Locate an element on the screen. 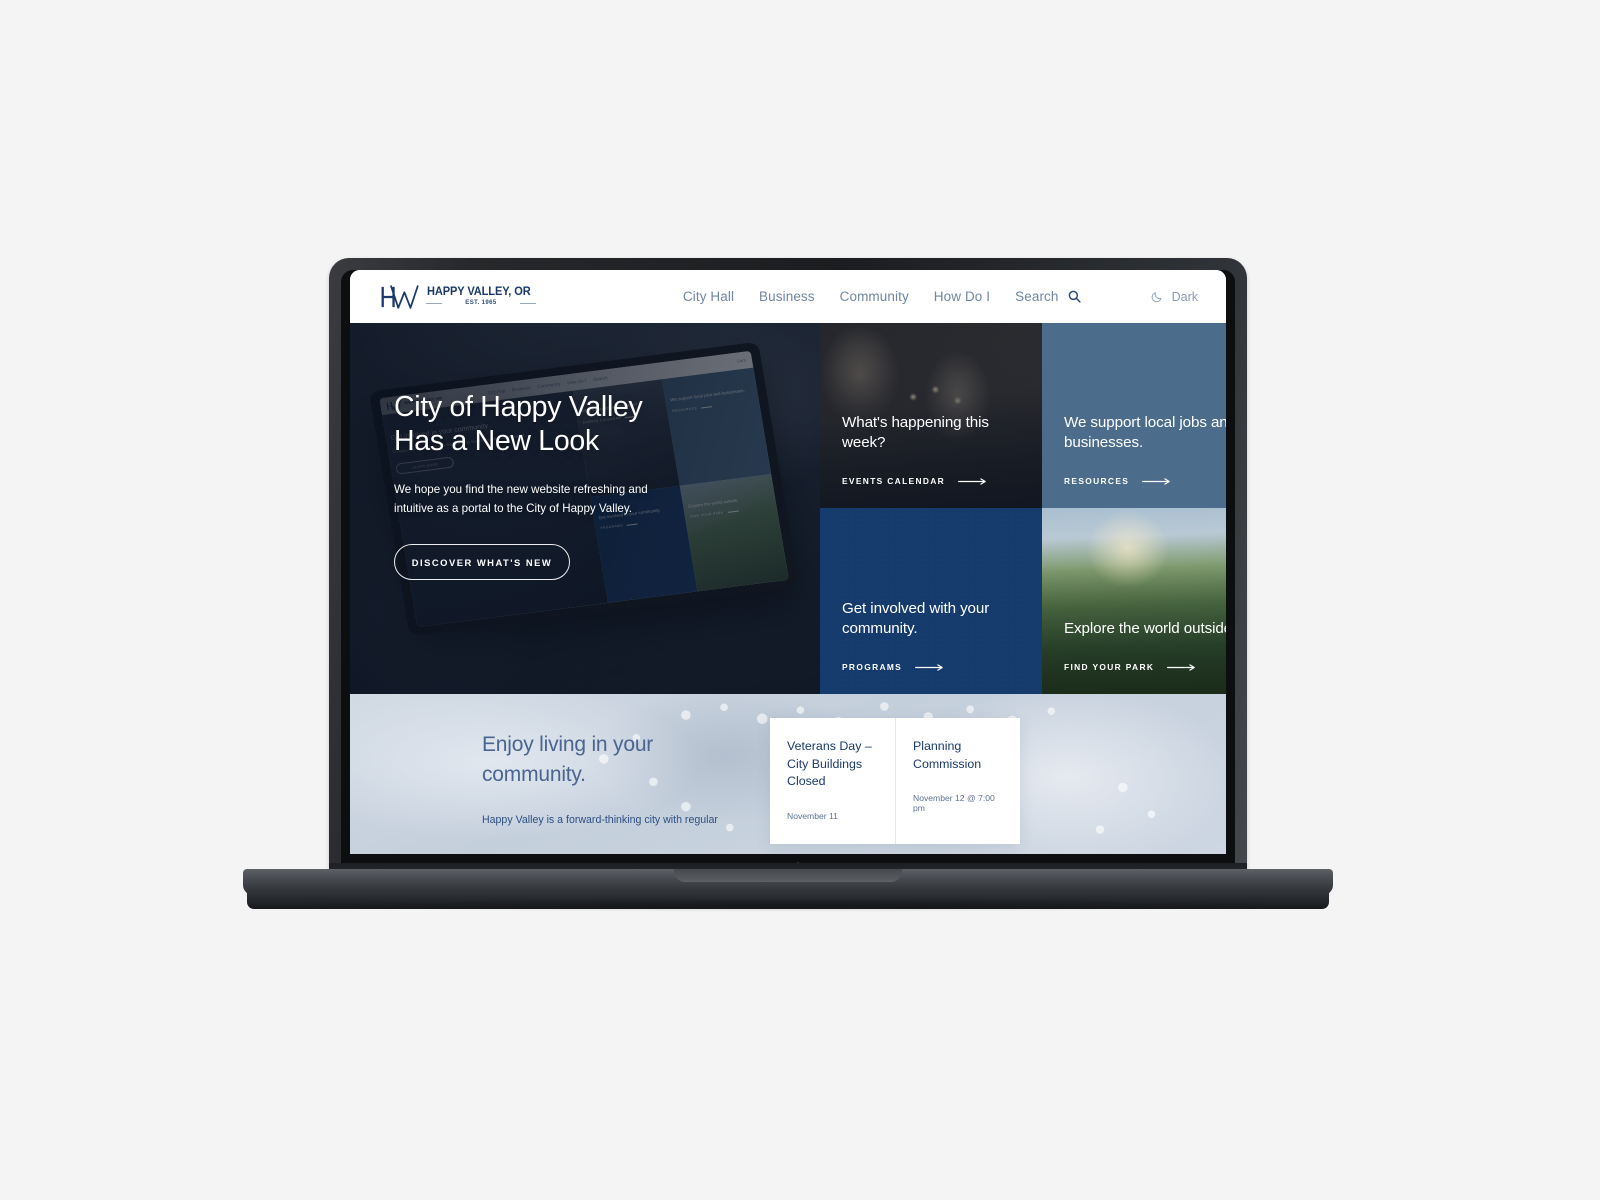  search-label: Search is located at coordinates (1037, 296).